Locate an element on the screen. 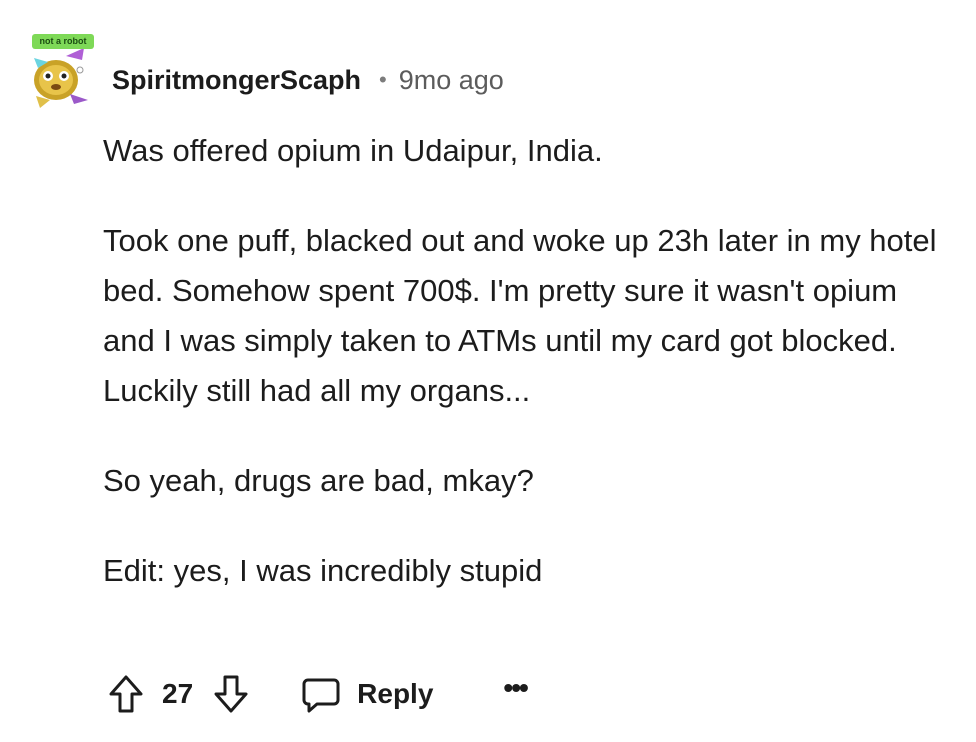 Image resolution: width=976 pixels, height=742 pixels. avatar: not a robot is located at coordinates (61, 71).